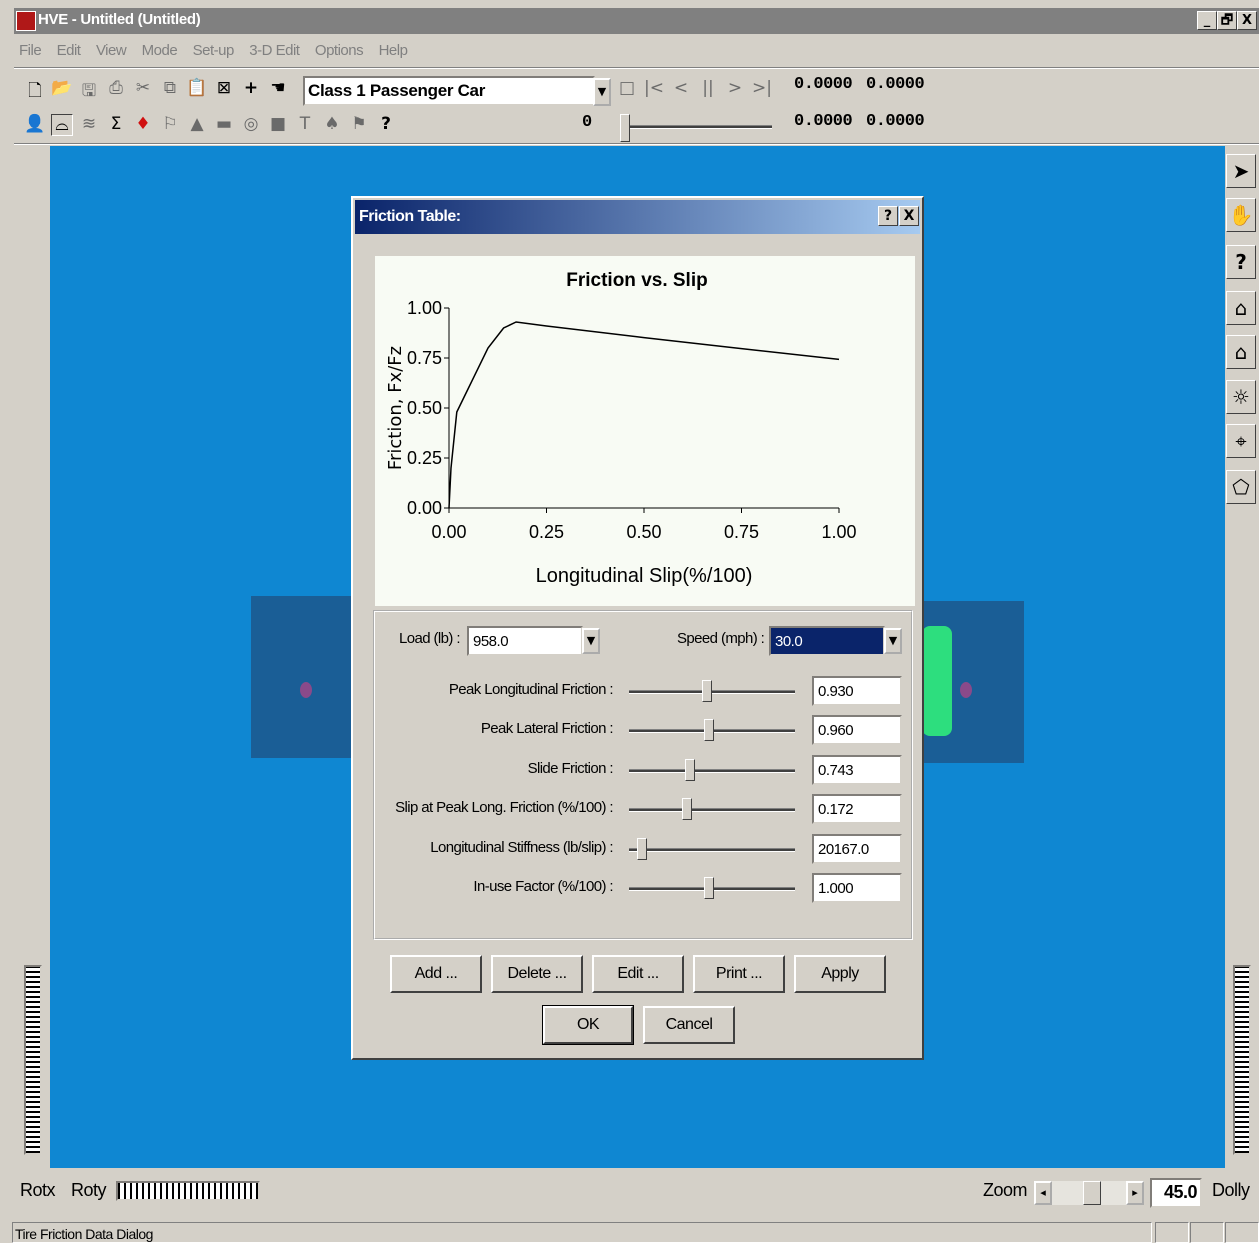 Image resolution: width=1259 pixels, height=1243 pixels. What do you see at coordinates (251, 125) in the screenshot?
I see `tire-icon: ◎` at bounding box center [251, 125].